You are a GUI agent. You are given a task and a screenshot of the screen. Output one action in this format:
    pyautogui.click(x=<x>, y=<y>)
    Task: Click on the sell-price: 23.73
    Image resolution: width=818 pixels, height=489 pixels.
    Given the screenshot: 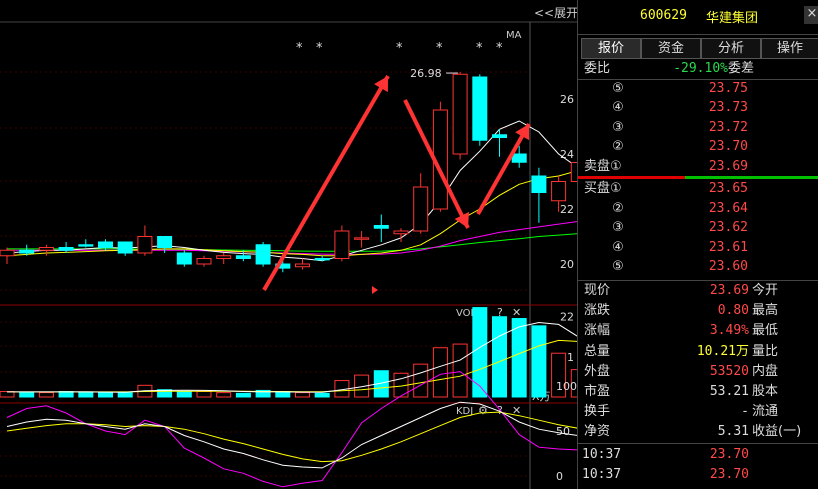 What is the action you would take?
    pyautogui.click(x=728, y=108)
    